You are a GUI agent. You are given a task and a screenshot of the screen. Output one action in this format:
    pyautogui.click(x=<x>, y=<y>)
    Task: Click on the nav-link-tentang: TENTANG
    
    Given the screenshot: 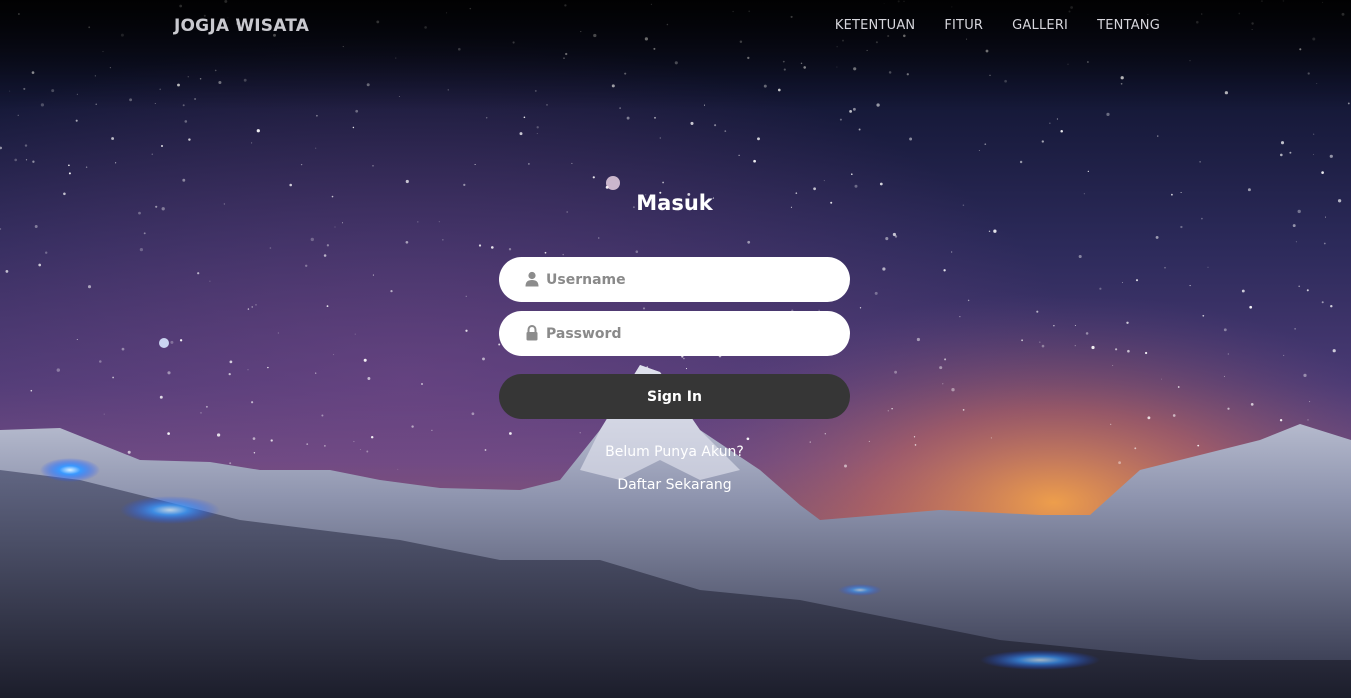 What is the action you would take?
    pyautogui.click(x=1128, y=25)
    